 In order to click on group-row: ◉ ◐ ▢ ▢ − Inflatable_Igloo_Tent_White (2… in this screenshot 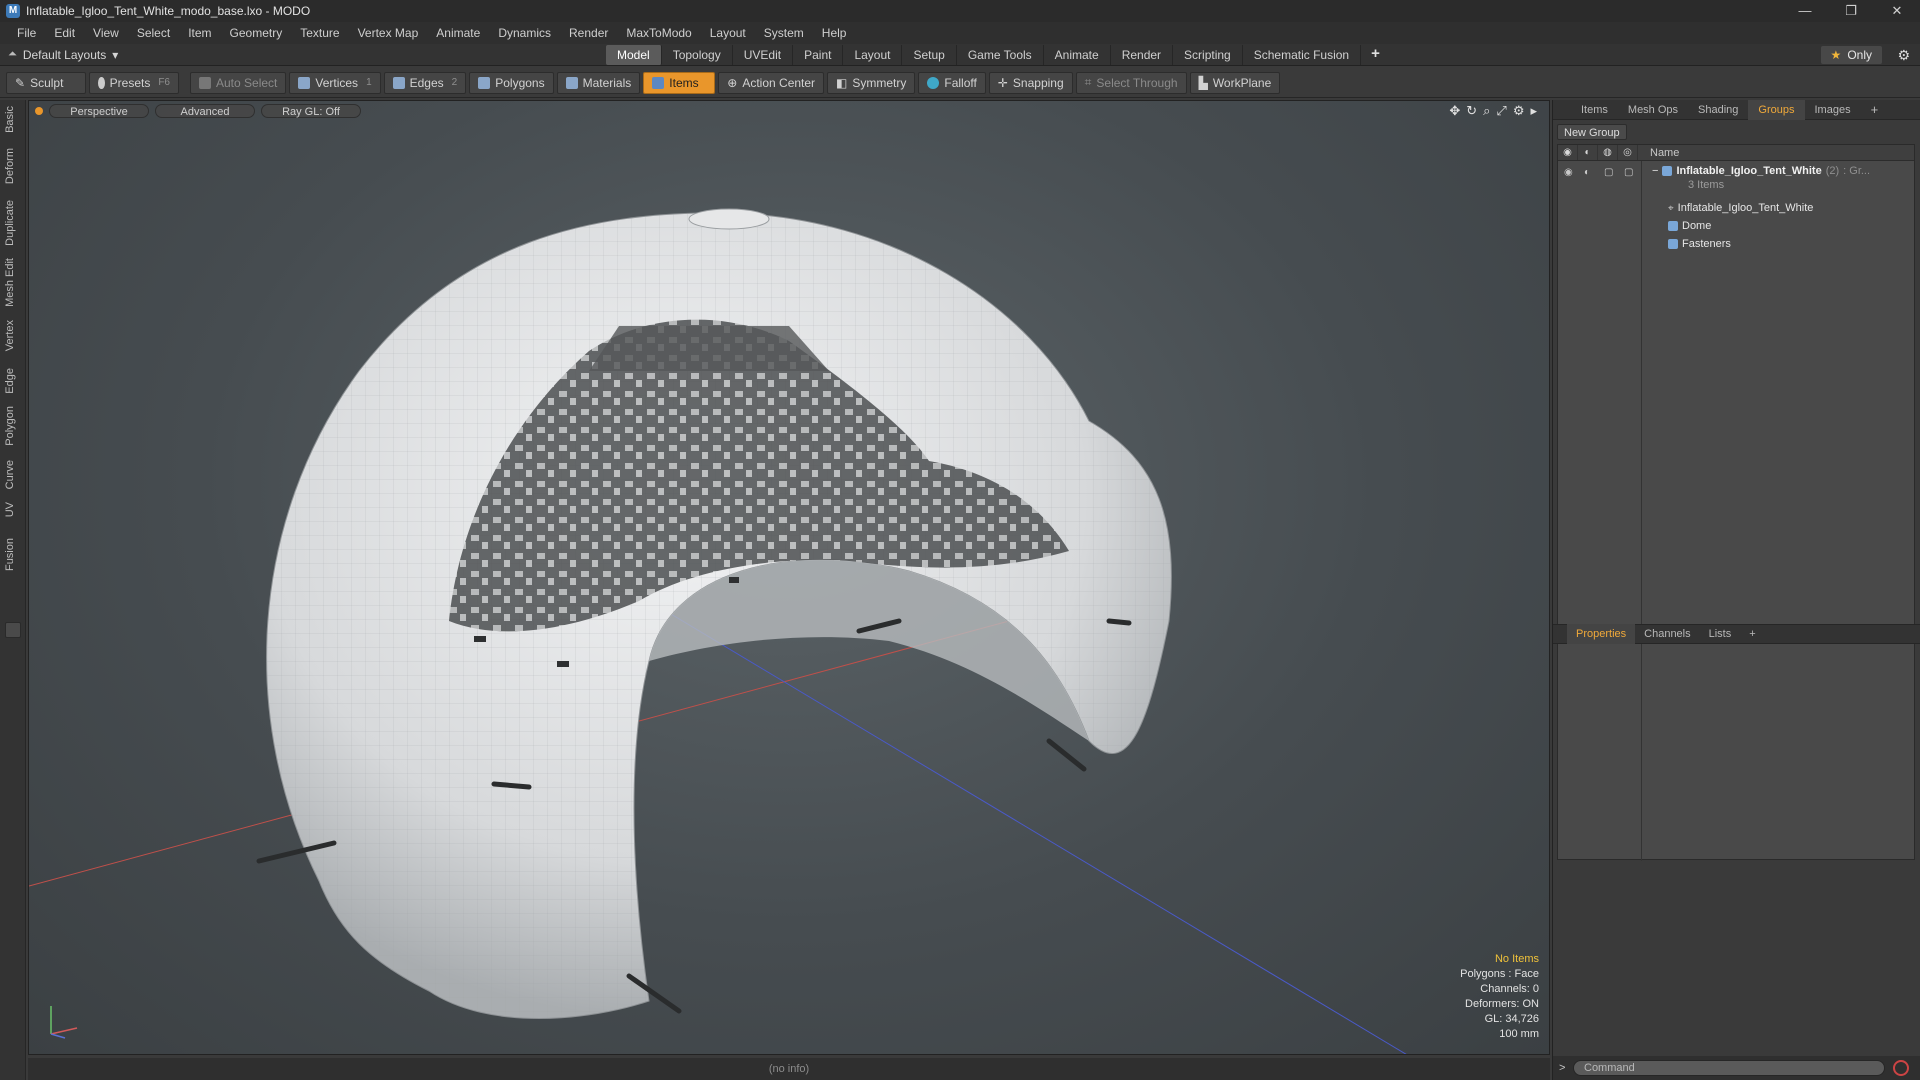, I will do `click(1736, 177)`.